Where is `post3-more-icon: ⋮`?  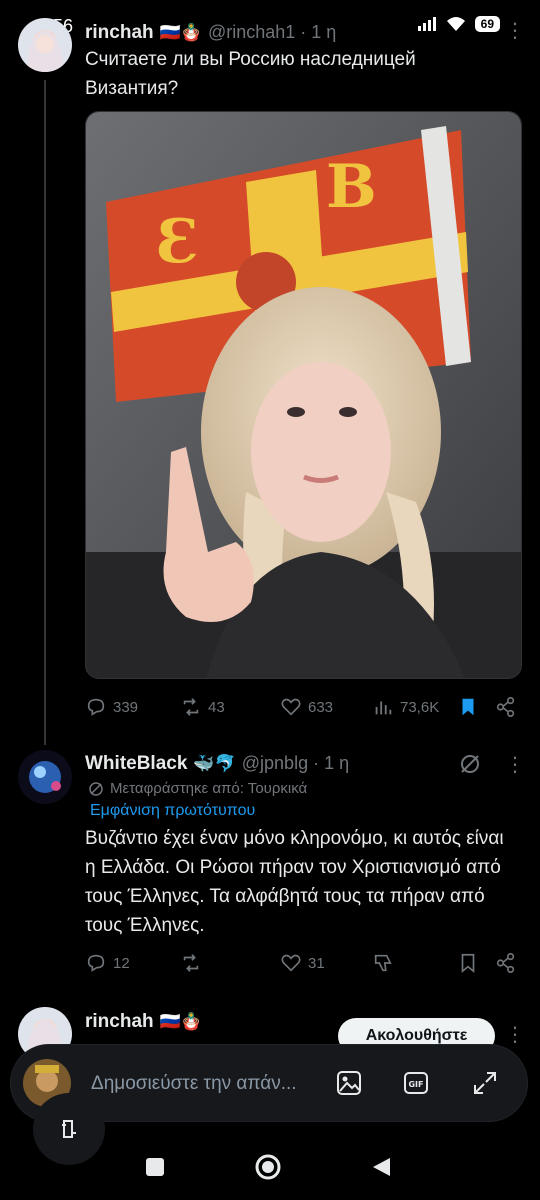 post3-more-icon: ⋮ is located at coordinates (515, 1034).